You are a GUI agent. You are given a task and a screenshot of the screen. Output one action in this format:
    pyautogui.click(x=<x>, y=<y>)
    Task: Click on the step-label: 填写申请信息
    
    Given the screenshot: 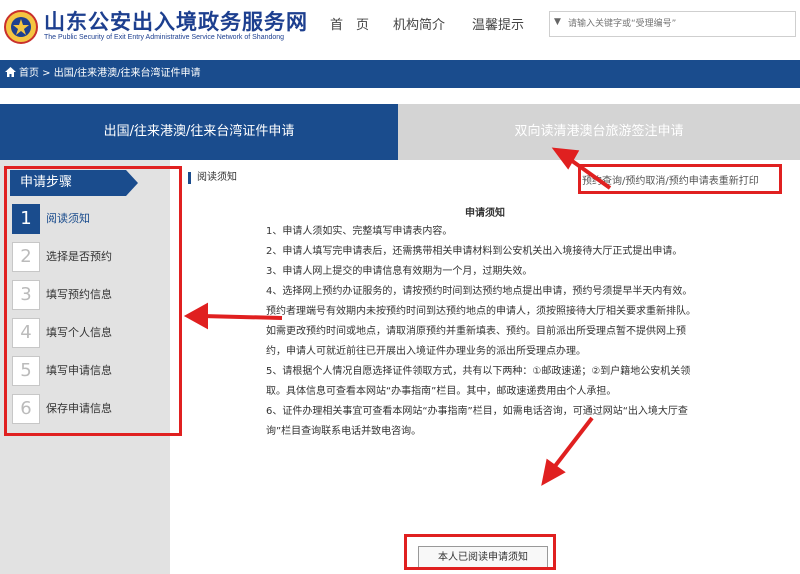 What is the action you would take?
    pyautogui.click(x=79, y=370)
    